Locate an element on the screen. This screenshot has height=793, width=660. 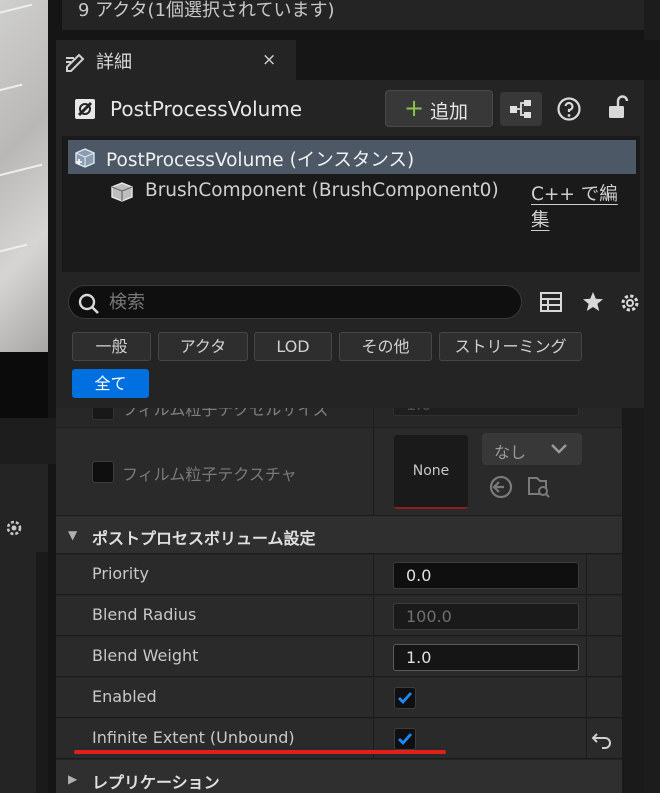
viewport-bottom is located at coordinates (24, 385).